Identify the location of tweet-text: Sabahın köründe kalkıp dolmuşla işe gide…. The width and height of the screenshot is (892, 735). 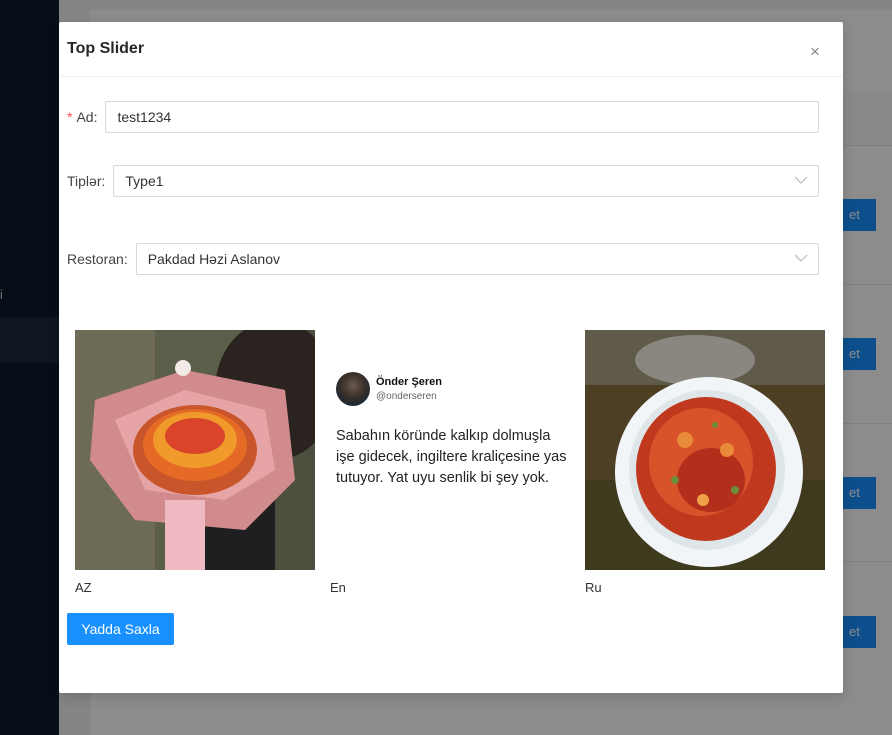
(451, 457).